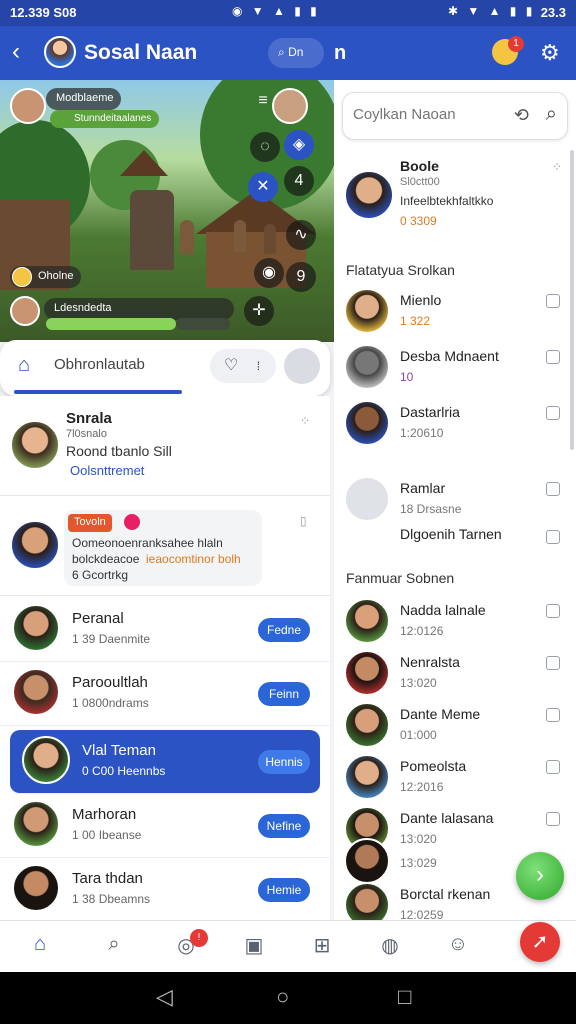 The height and width of the screenshot is (1024, 576). What do you see at coordinates (322, 947) in the screenshot?
I see `grid-icon: ⊞` at bounding box center [322, 947].